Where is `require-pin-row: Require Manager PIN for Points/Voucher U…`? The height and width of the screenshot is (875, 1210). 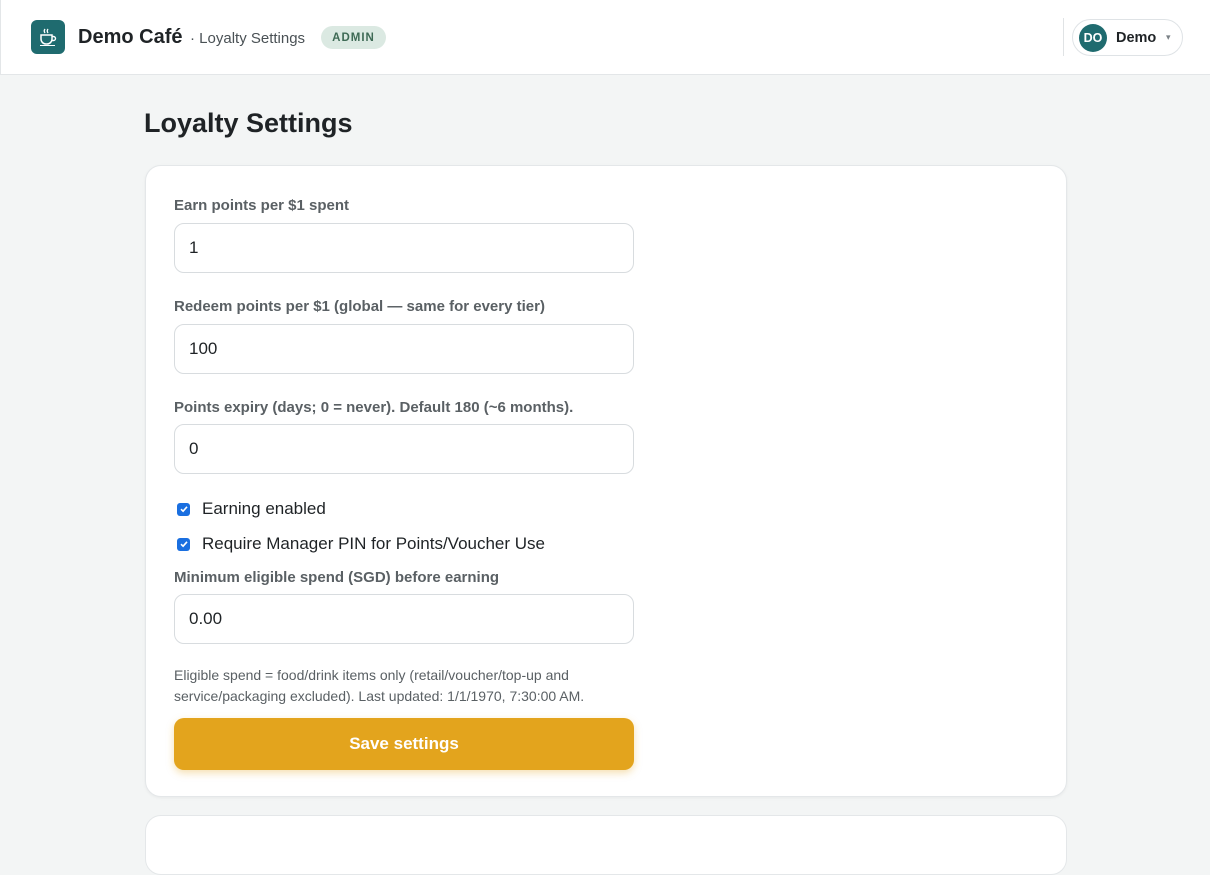 require-pin-row: Require Manager PIN for Points/Voucher U… is located at coordinates (361, 544).